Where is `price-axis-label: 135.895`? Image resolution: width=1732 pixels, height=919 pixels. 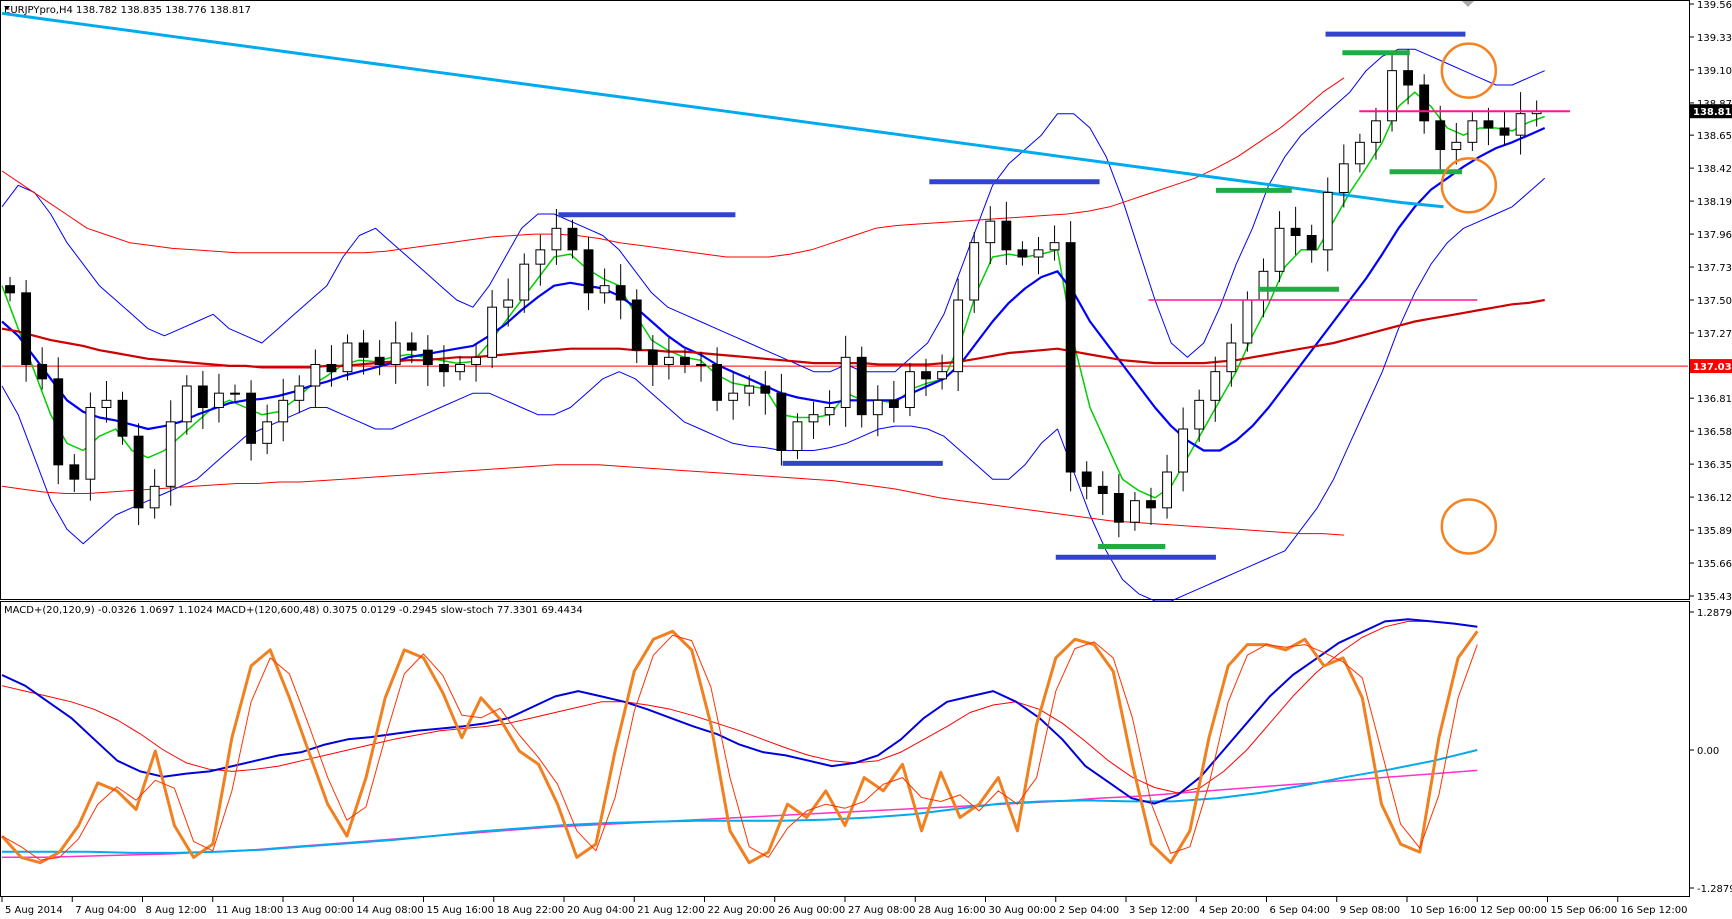
price-axis-label: 135.895 is located at coordinates (1714, 531).